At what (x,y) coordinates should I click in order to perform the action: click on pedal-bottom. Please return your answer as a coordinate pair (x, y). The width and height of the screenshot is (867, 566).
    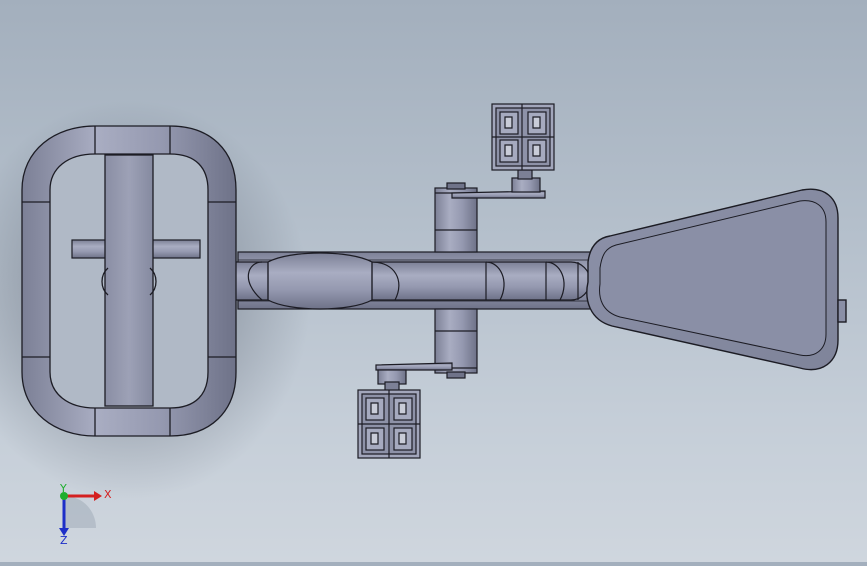
    Looking at the image, I should click on (389, 424).